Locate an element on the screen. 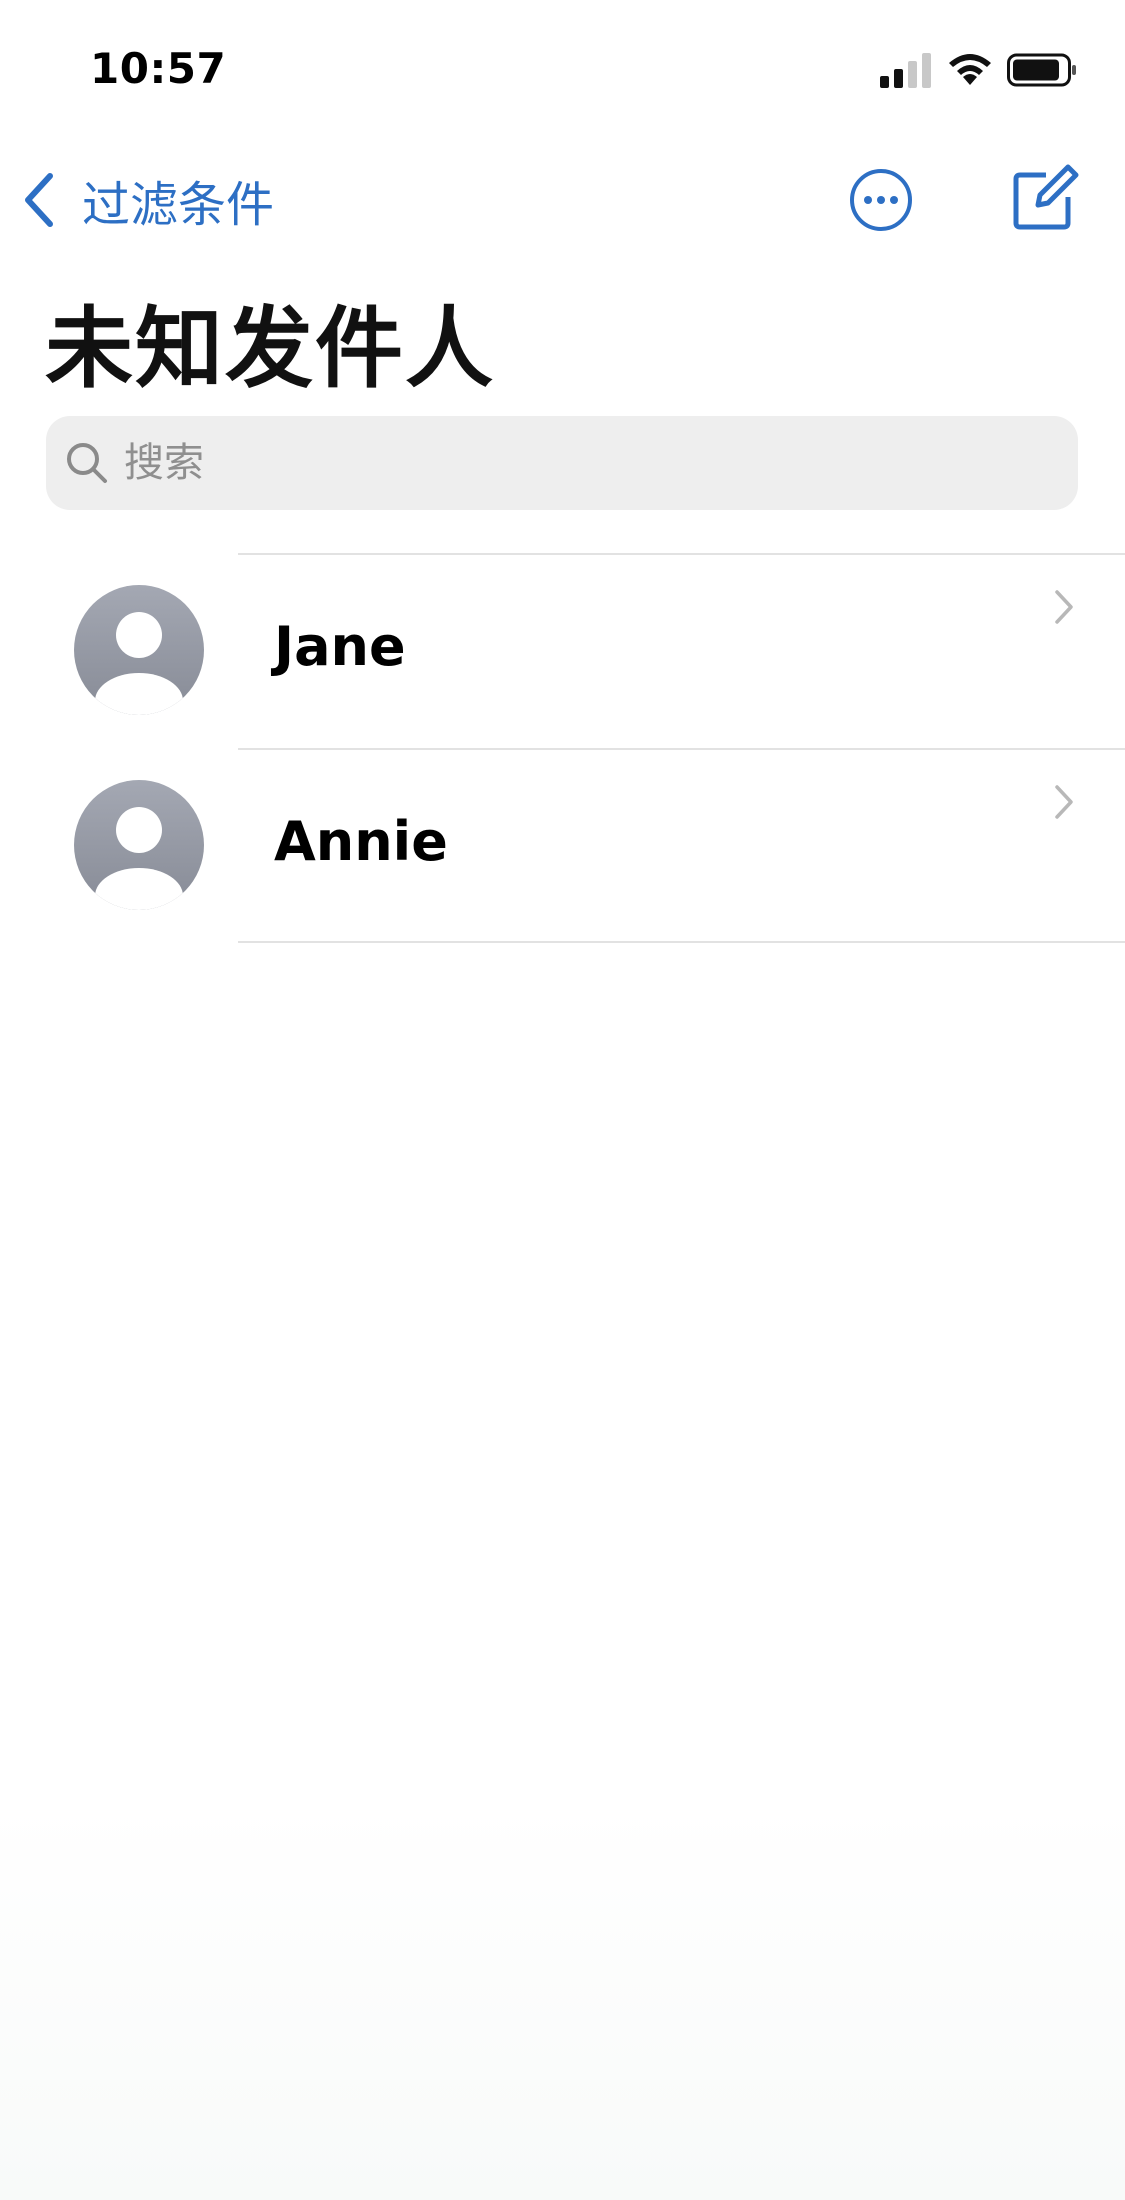 This screenshot has height=2200, width=1125. list-item: Jane is located at coordinates (562, 651).